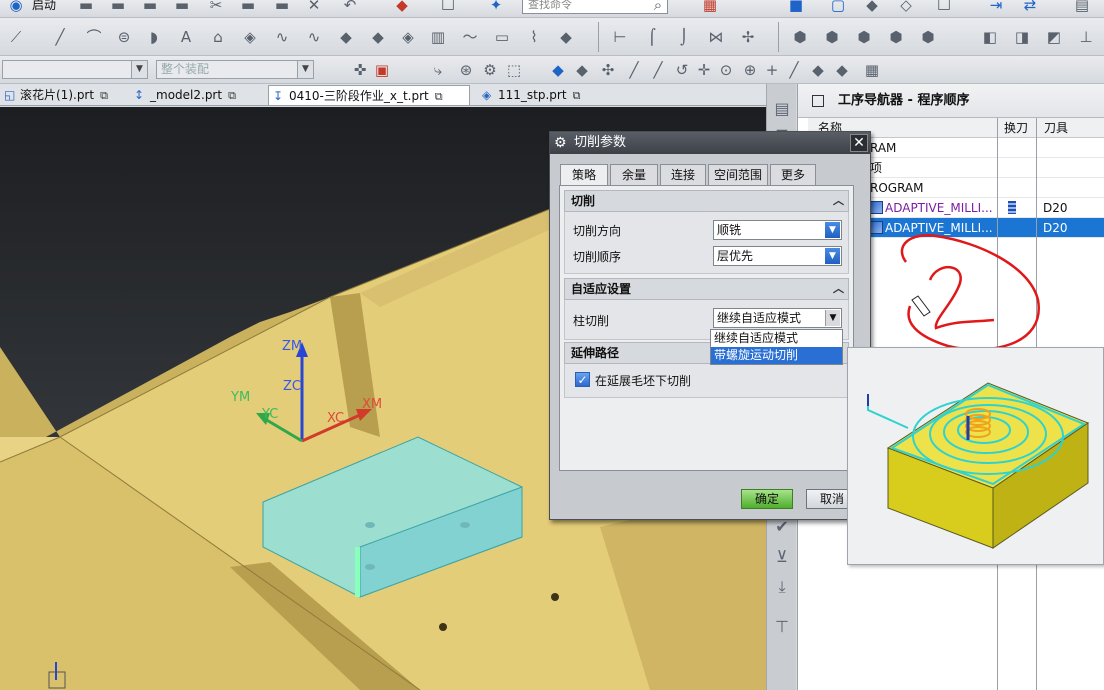 The width and height of the screenshot is (1104, 690). Describe the element at coordinates (767, 499) in the screenshot. I see `ok-button: 确定` at that location.